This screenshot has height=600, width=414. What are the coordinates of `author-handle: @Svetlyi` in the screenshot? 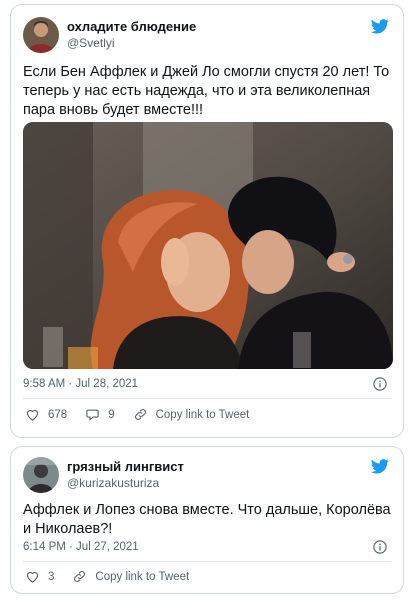 It's located at (91, 43).